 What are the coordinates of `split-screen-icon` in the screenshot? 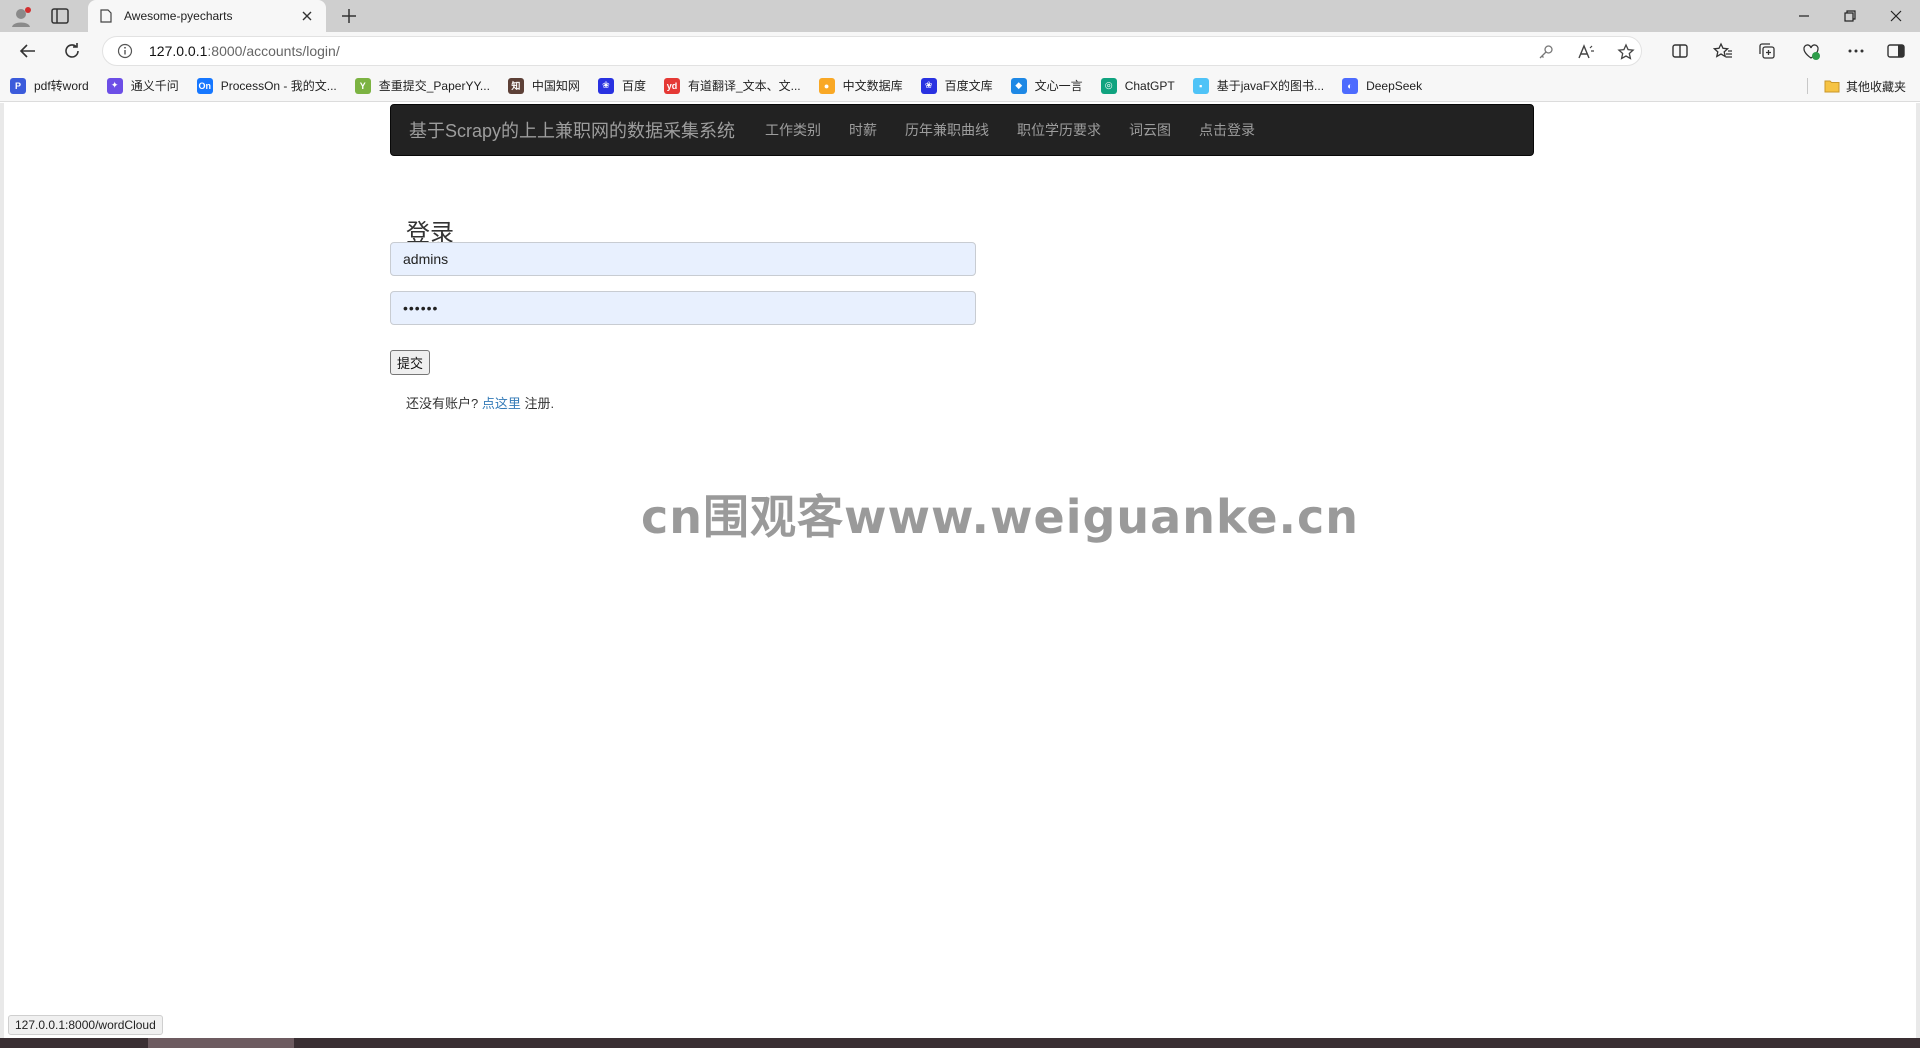 It's located at (1680, 51).